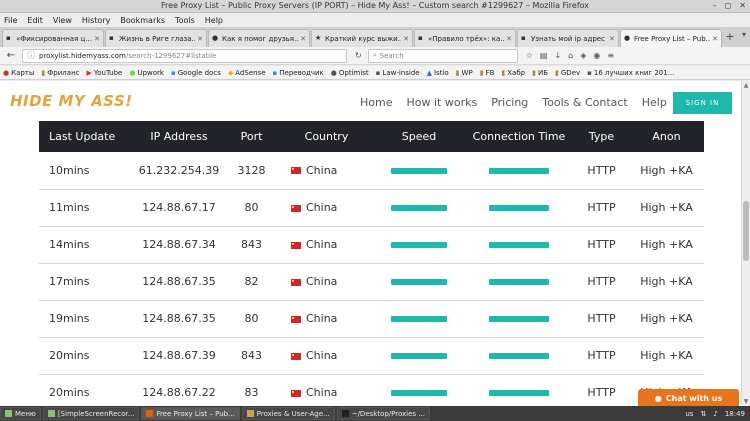 The image size is (750, 421). Describe the element at coordinates (96, 20) in the screenshot. I see `menu-history: History` at that location.